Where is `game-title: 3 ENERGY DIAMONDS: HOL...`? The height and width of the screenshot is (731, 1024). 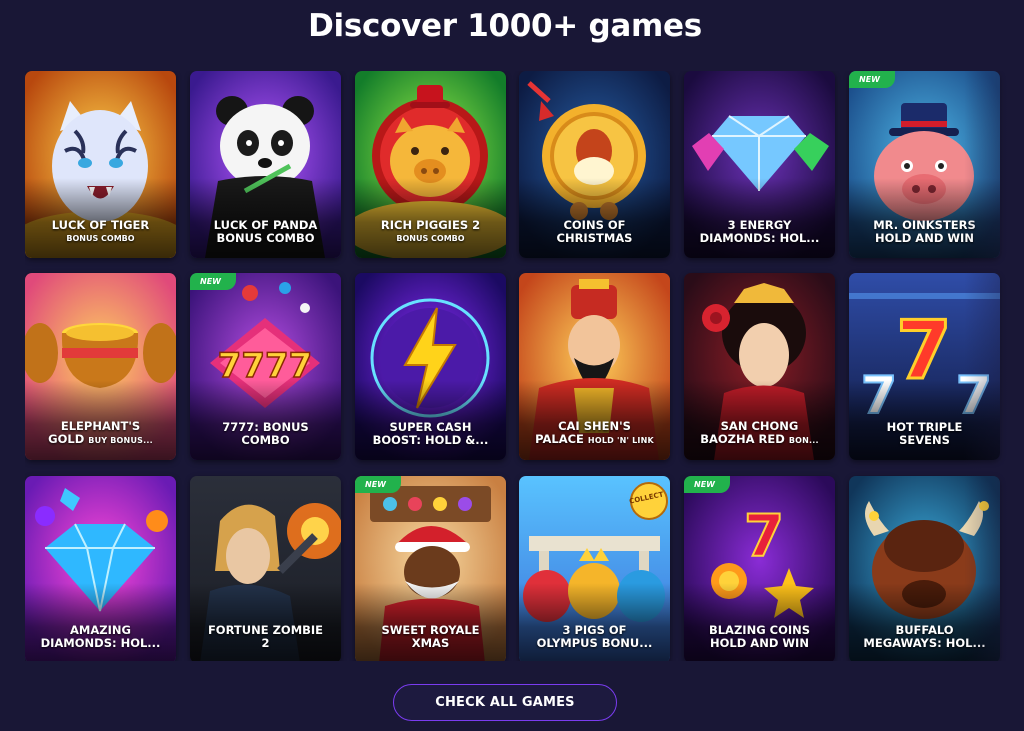 game-title: 3 ENERGY DIAMONDS: HOL... is located at coordinates (759, 232).